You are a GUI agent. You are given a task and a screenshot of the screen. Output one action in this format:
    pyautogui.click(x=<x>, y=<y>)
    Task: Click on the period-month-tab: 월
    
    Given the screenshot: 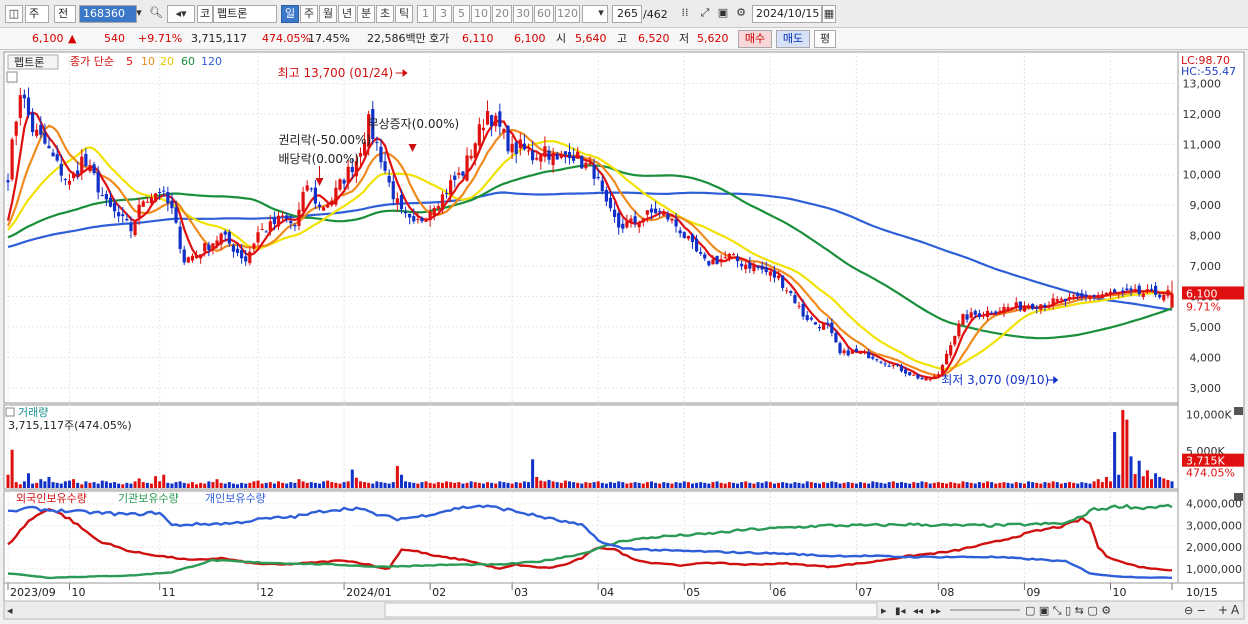 What is the action you would take?
    pyautogui.click(x=328, y=14)
    